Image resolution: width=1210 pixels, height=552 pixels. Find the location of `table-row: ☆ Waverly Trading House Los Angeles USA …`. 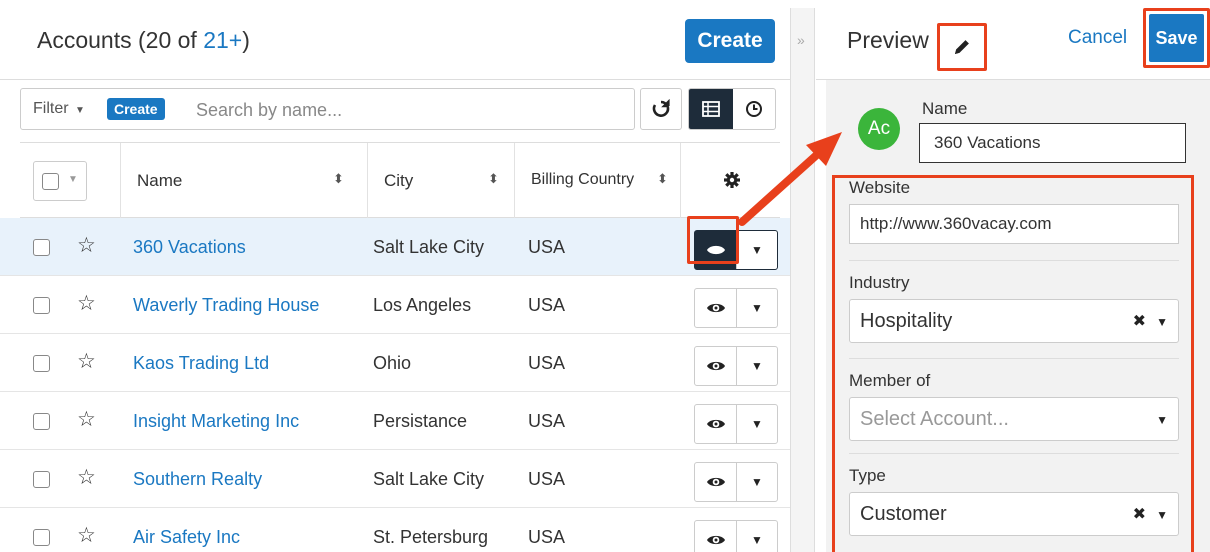

table-row: ☆ Waverly Trading House Los Angeles USA … is located at coordinates (395, 305).